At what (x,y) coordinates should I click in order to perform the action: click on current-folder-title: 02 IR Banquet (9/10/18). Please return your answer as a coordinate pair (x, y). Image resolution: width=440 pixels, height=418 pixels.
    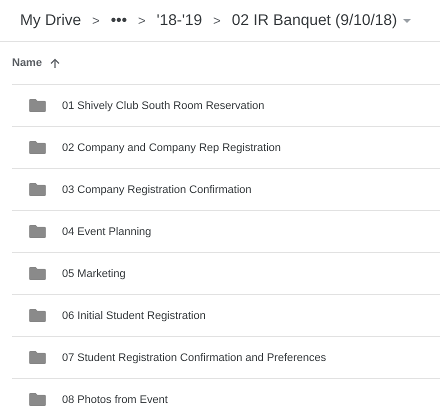
    Looking at the image, I should click on (315, 21).